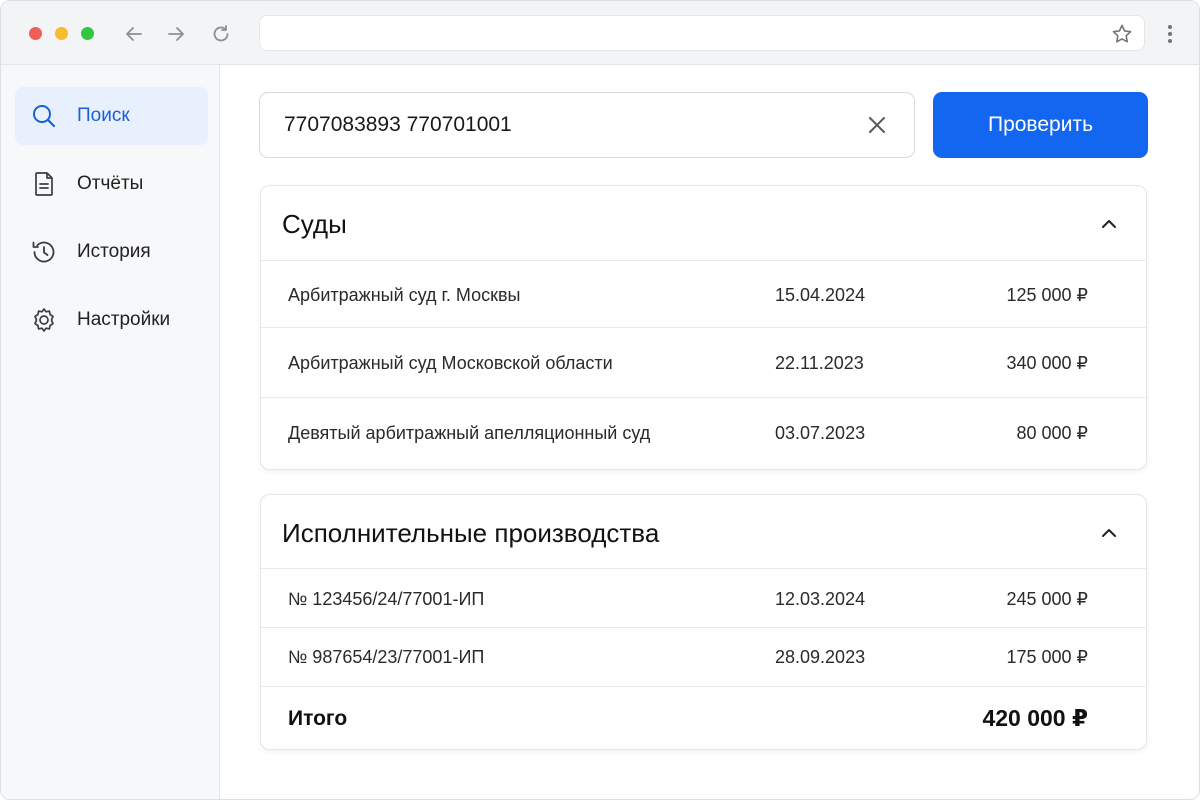 The height and width of the screenshot is (800, 1200). What do you see at coordinates (1047, 657) in the screenshot?
I see `proceeding-sum: 175 000 ₽` at bounding box center [1047, 657].